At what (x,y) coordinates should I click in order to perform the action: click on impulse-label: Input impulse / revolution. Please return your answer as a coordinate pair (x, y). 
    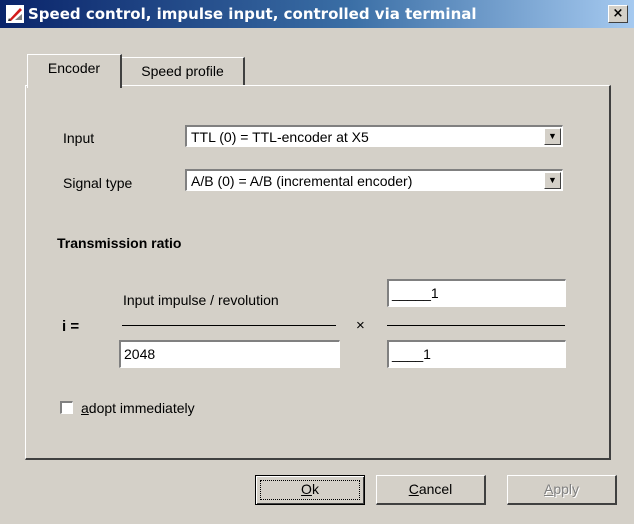
    Looking at the image, I should click on (201, 300).